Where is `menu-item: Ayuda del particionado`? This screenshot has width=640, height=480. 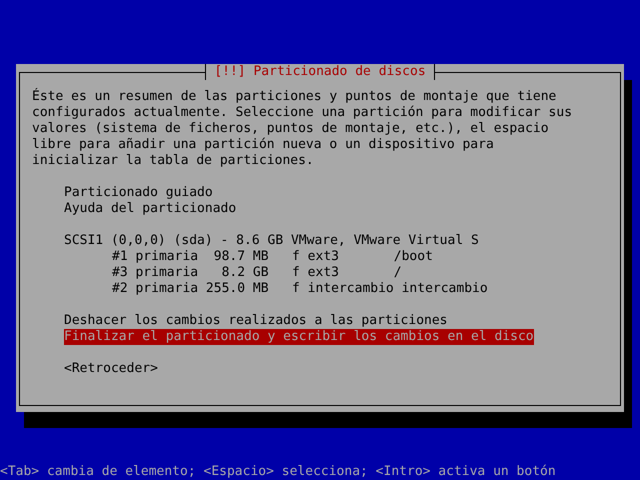 menu-item: Ayuda del particionado is located at coordinates (150, 209).